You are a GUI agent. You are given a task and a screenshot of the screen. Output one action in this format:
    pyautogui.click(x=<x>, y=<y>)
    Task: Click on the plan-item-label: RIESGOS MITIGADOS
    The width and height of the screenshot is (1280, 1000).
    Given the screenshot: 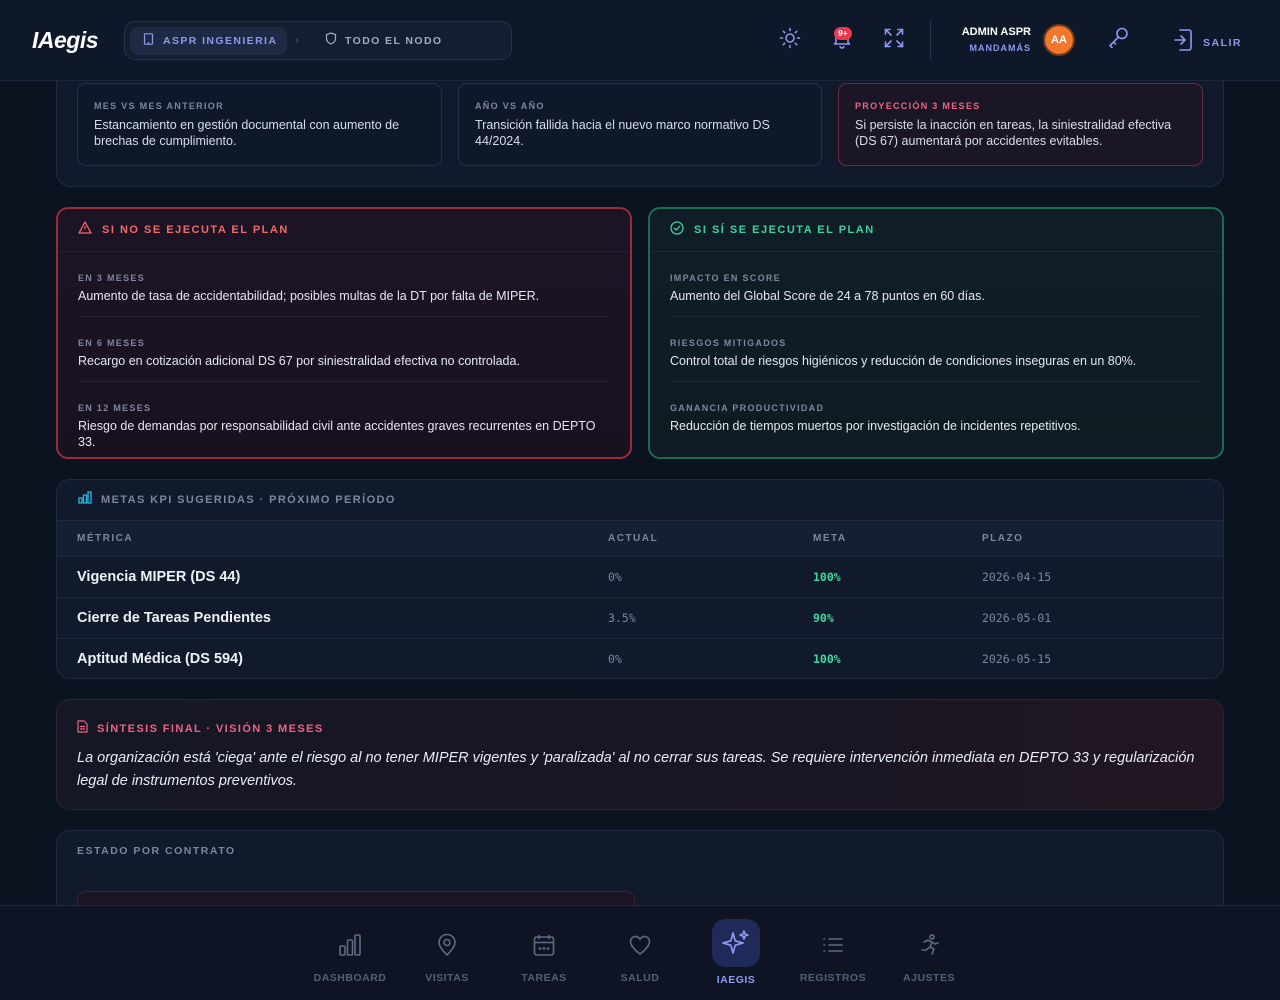 What is the action you would take?
    pyautogui.click(x=728, y=343)
    